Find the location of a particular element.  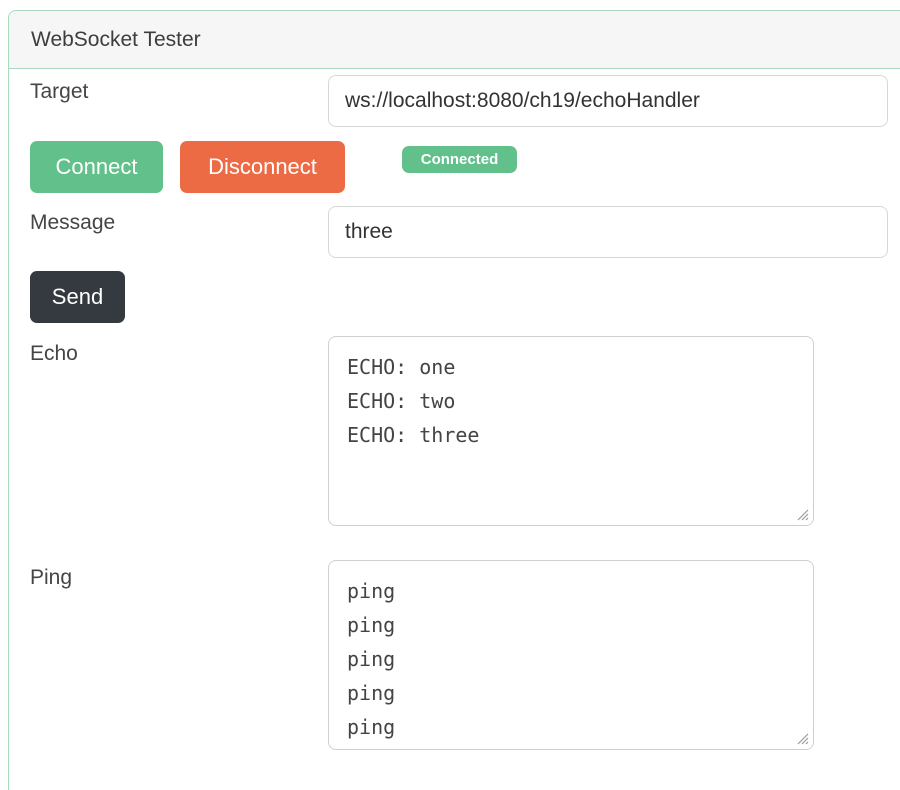

echo-line: ECHO: one is located at coordinates (401, 367).